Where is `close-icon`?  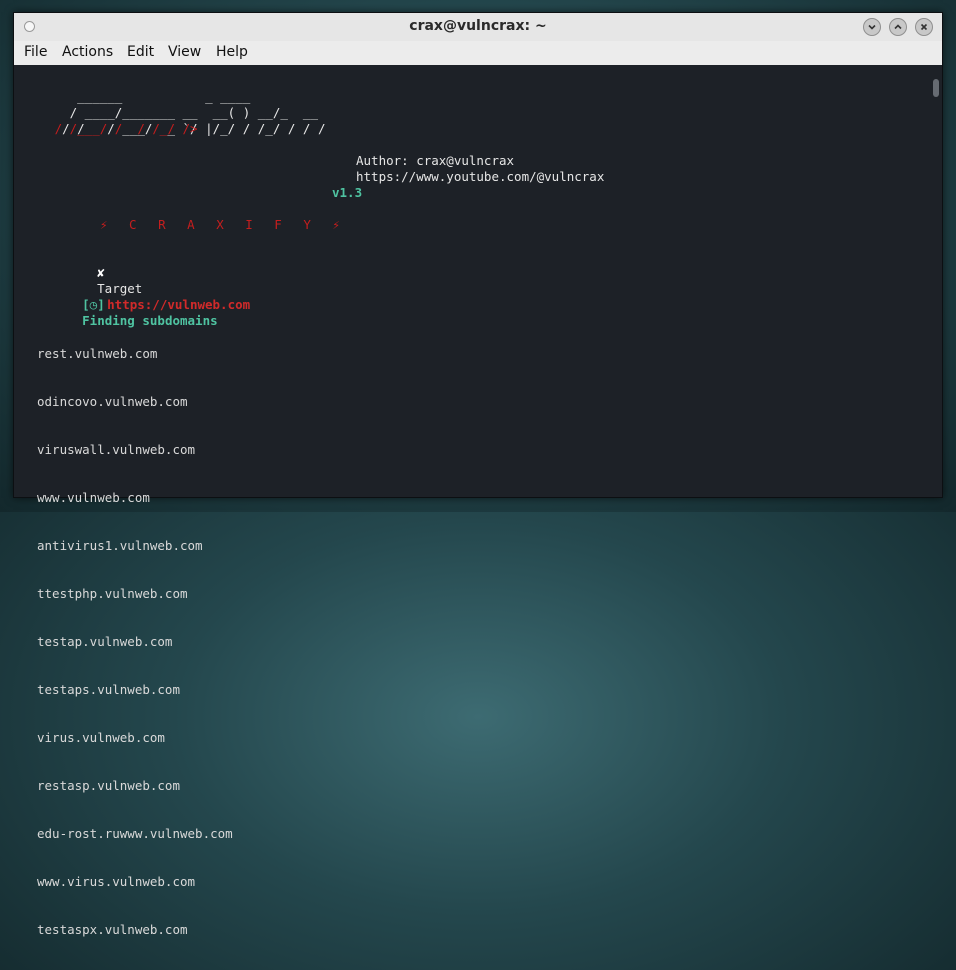 close-icon is located at coordinates (924, 27).